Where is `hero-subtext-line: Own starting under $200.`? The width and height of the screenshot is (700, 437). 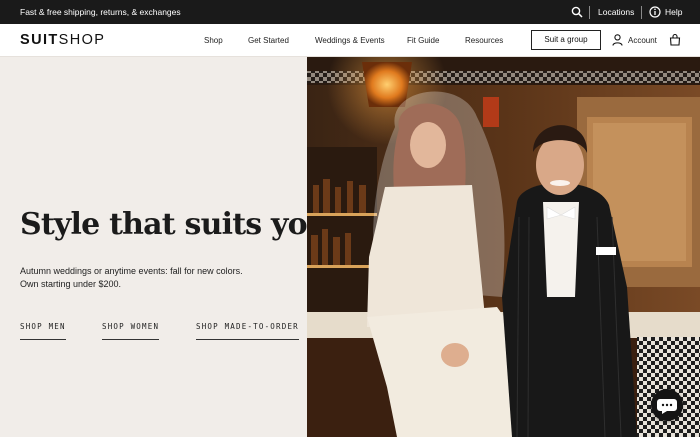 hero-subtext-line: Own starting under $200. is located at coordinates (71, 284).